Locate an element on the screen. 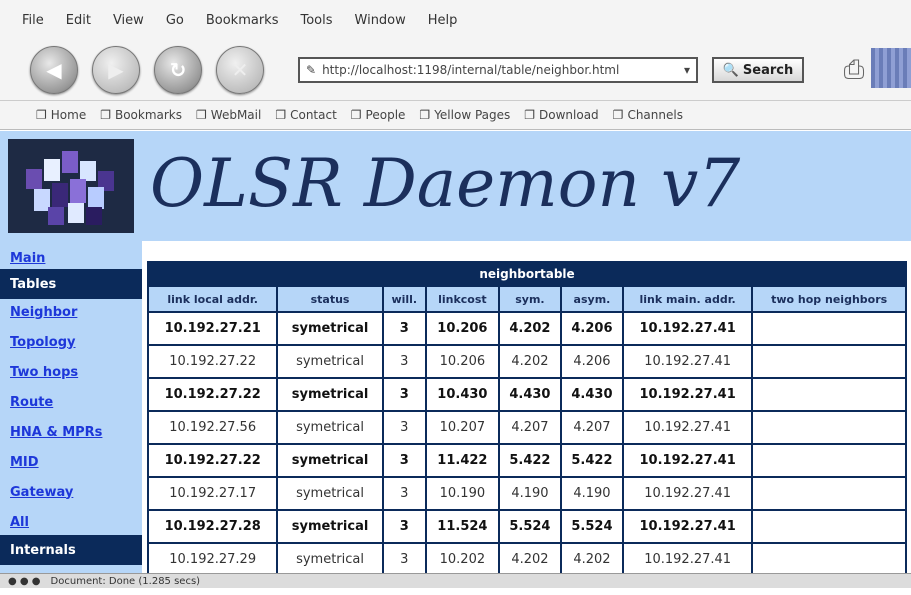 The height and width of the screenshot is (595, 911). bookmark-yellow-pages: ❐ Yellow Pages is located at coordinates (464, 115).